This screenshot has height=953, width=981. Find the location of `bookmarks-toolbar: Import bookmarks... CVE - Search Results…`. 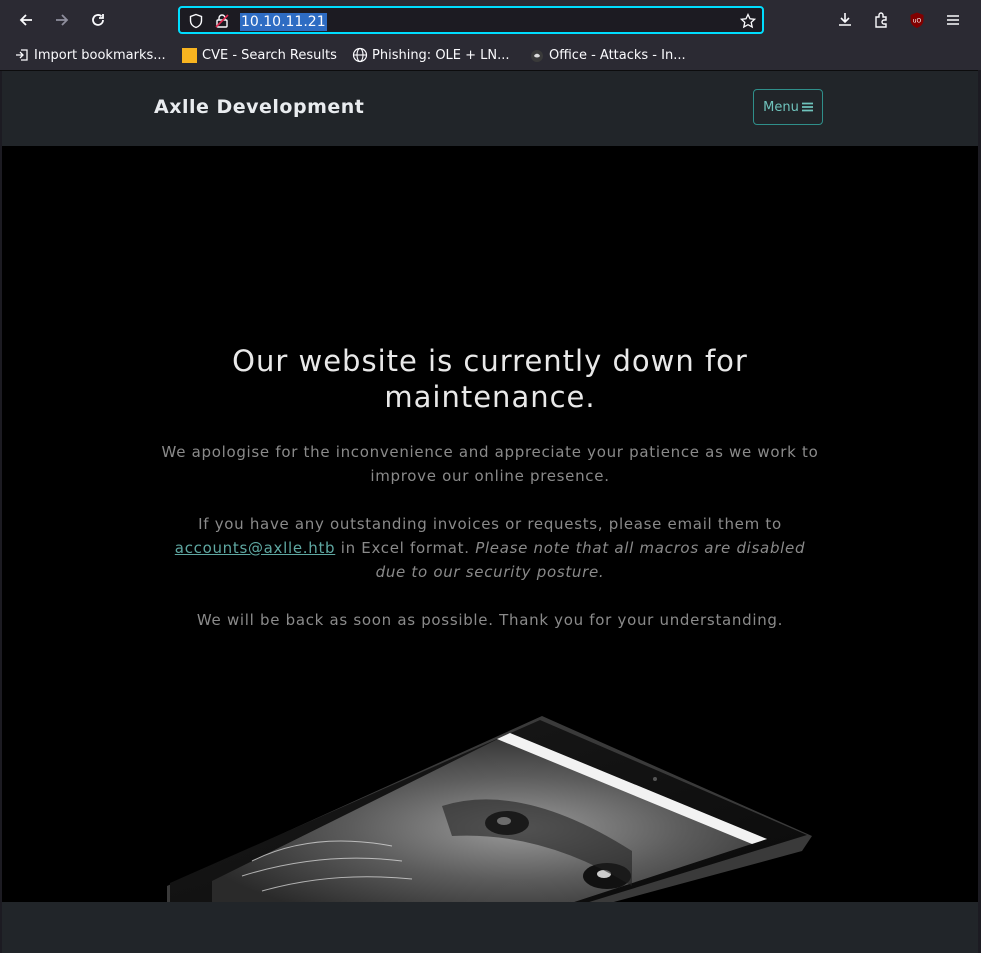

bookmarks-toolbar: Import bookmarks... CVE - Search Results… is located at coordinates (490, 55).